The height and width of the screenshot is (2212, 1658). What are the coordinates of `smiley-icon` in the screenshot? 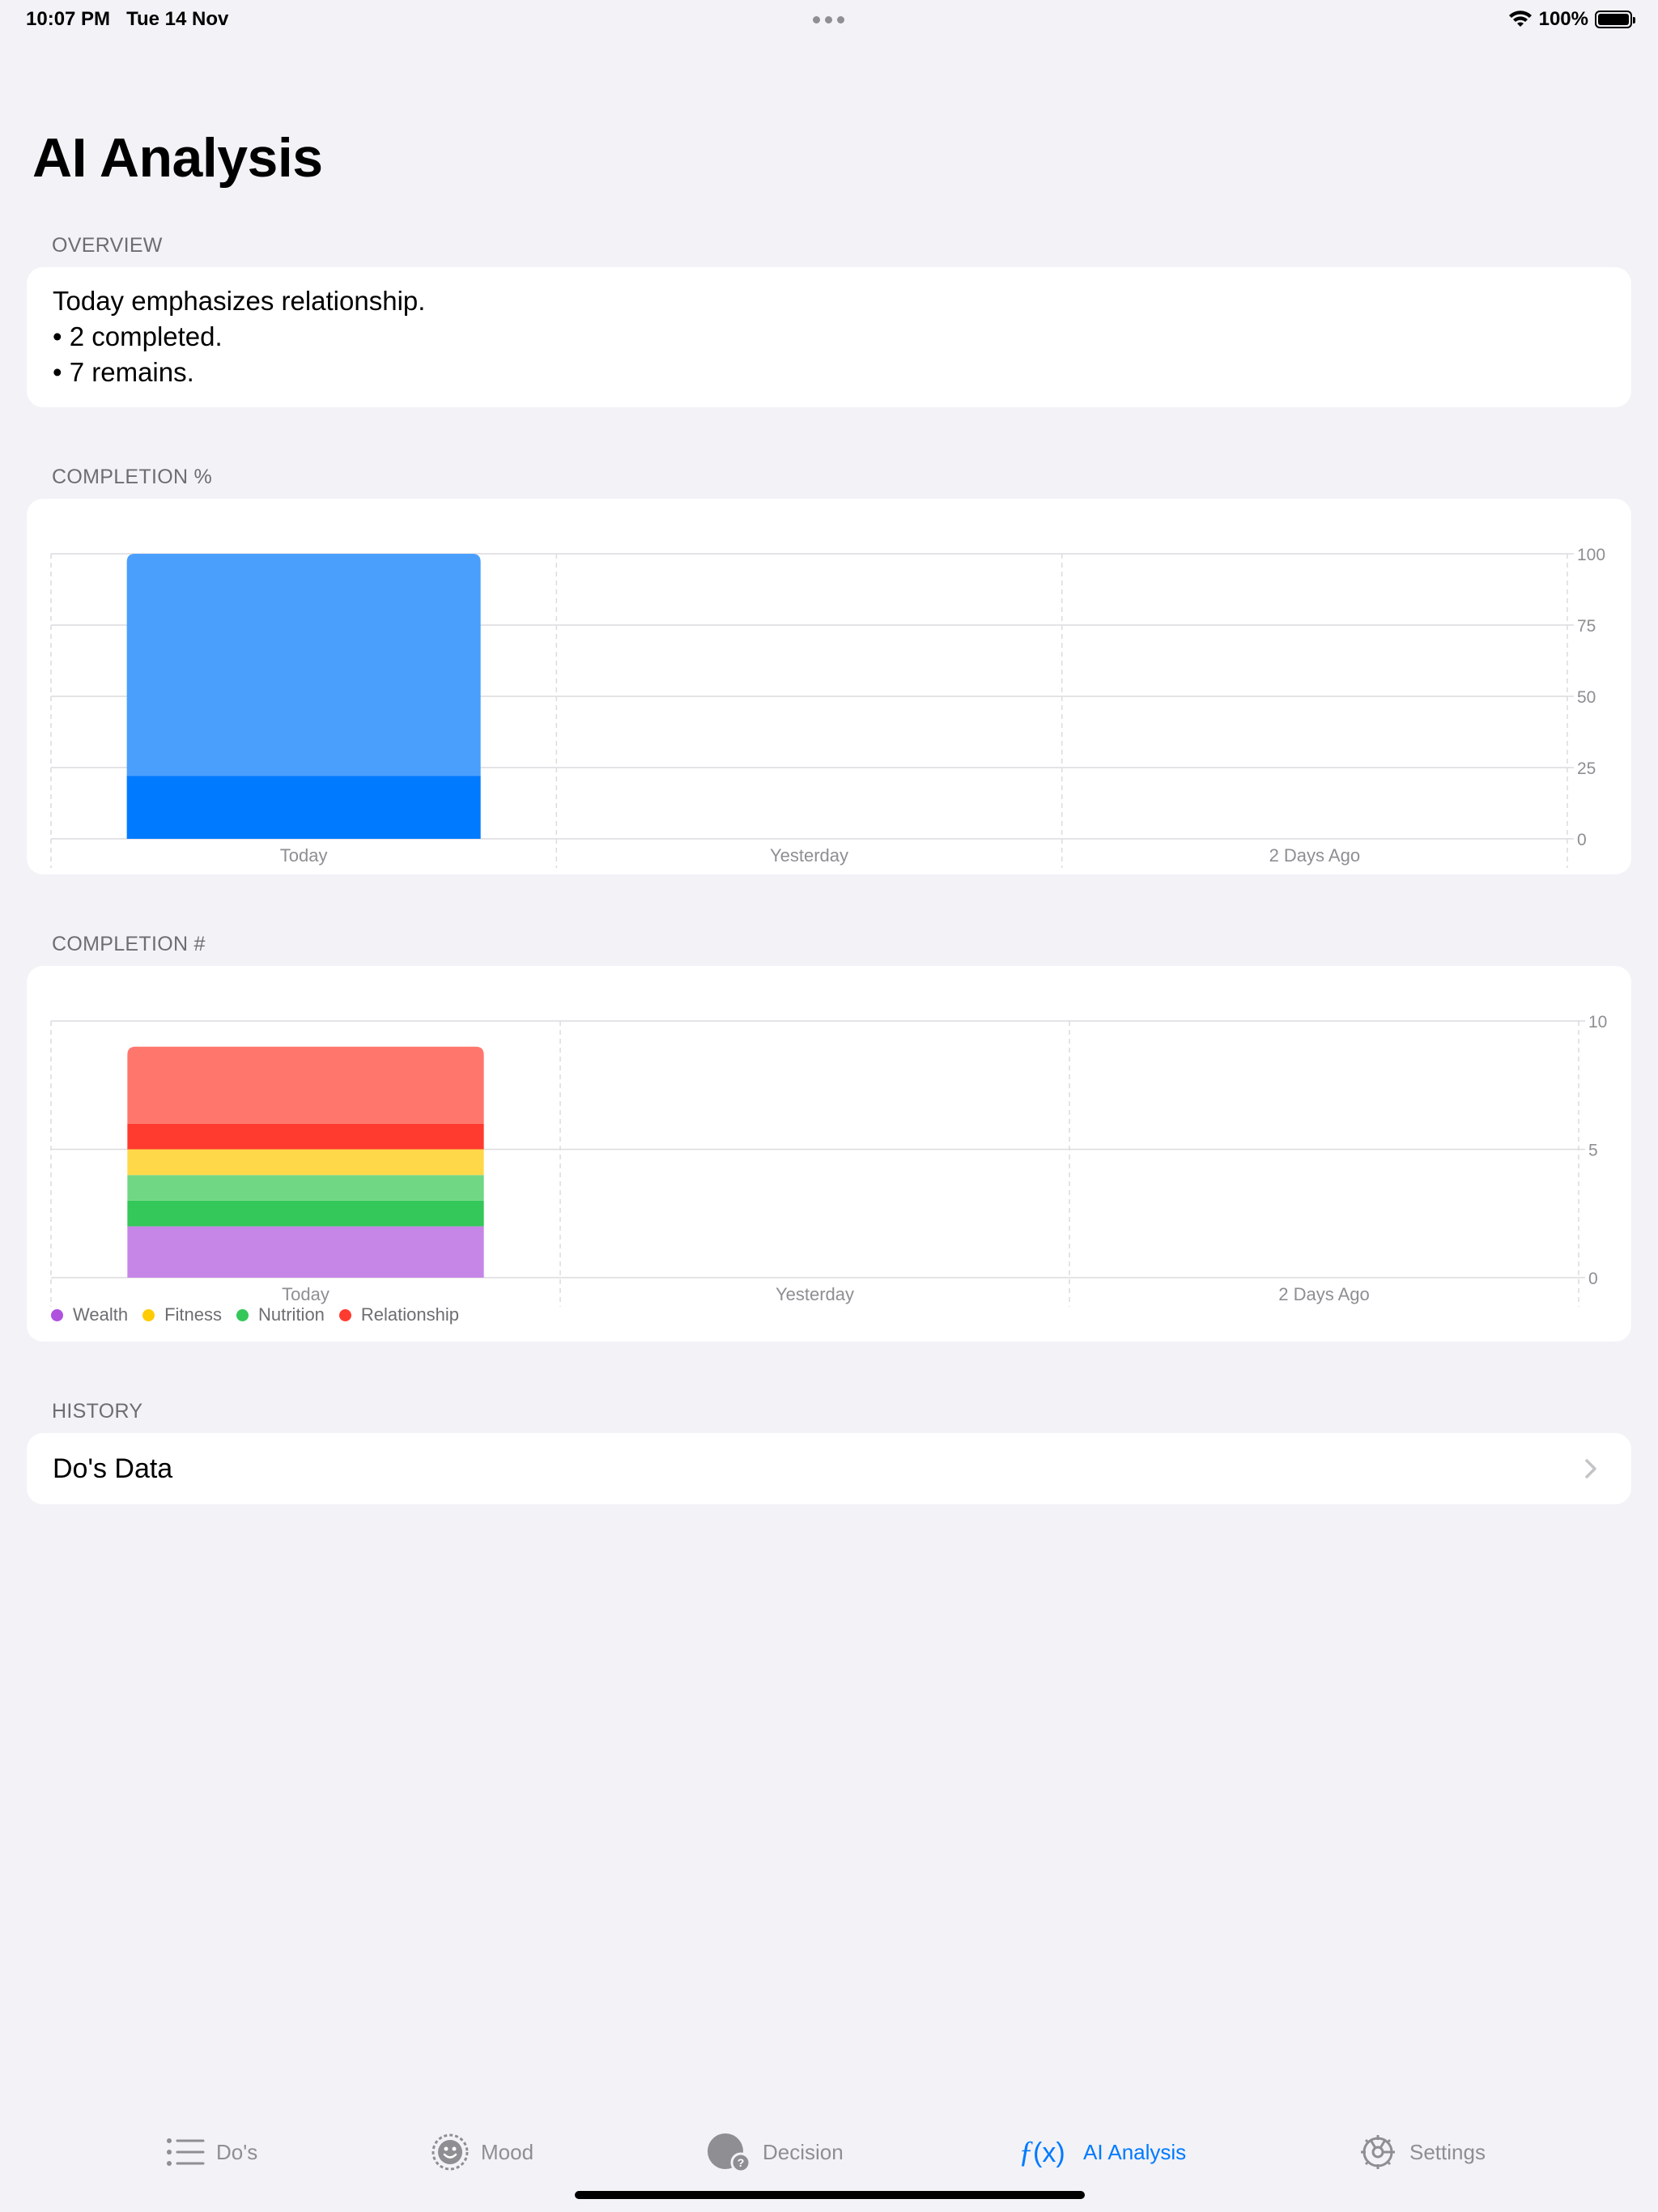 It's located at (450, 2152).